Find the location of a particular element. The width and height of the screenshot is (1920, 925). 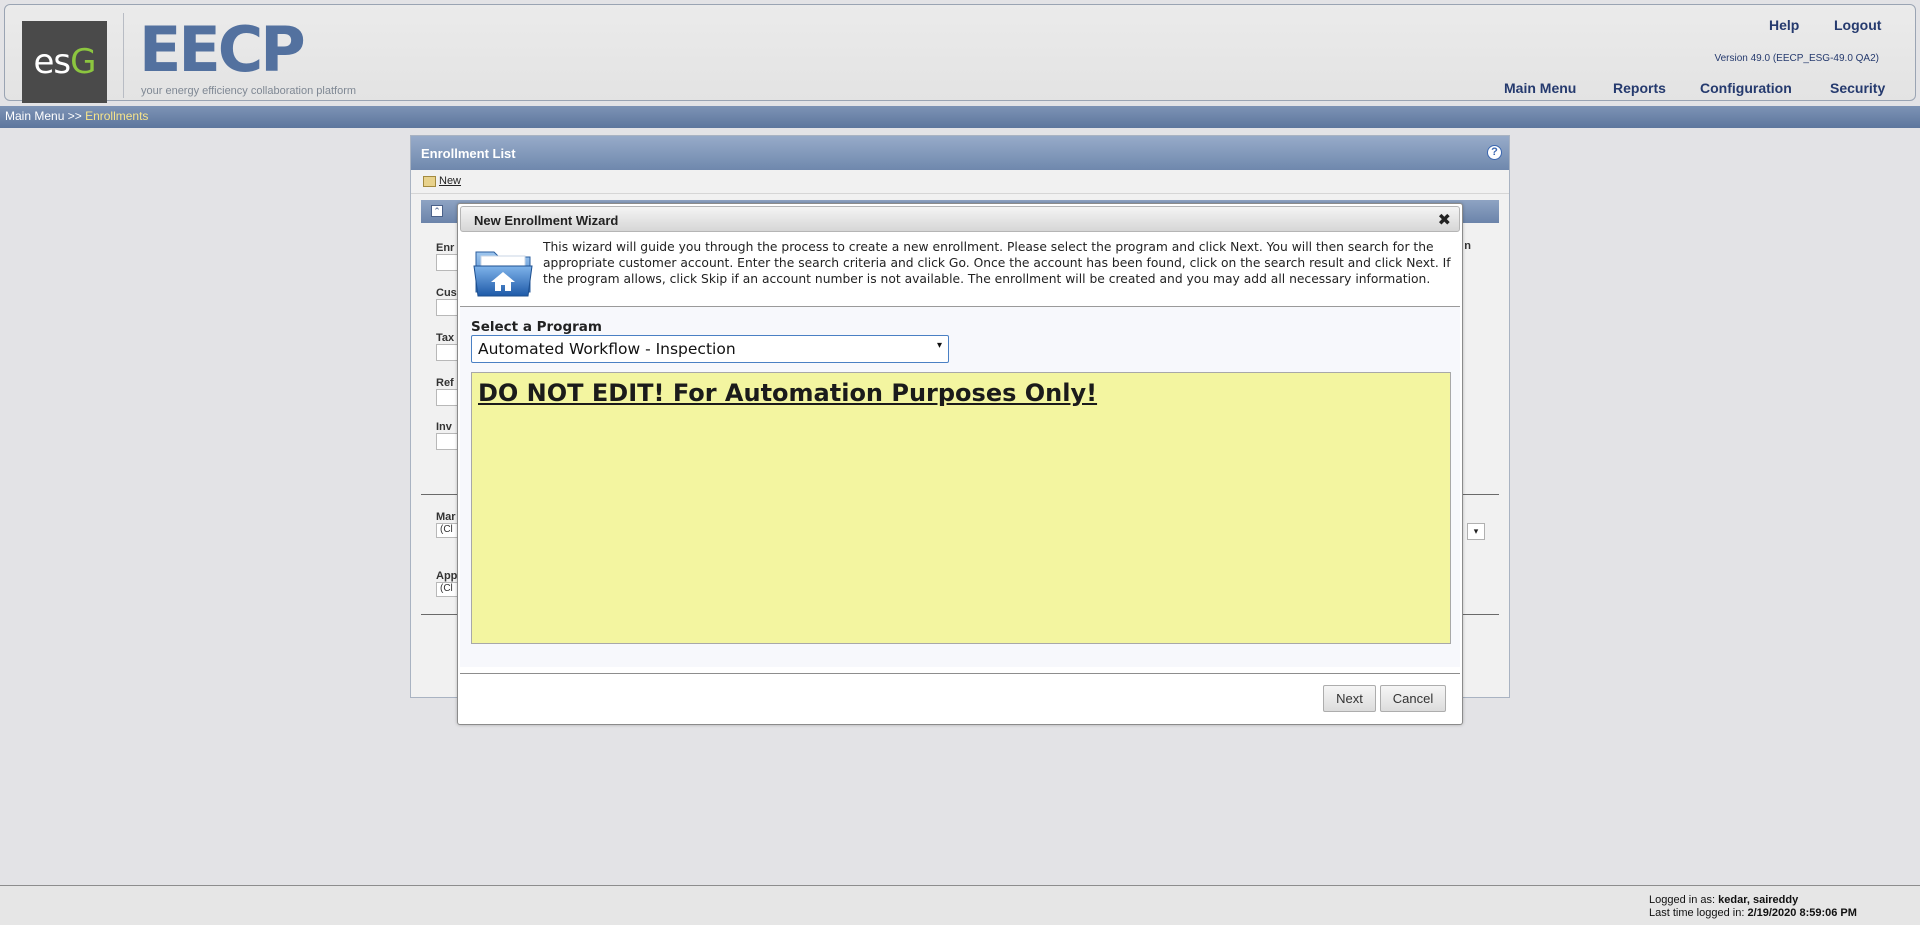

last-login-value: 2/19/2020 8:59:06 PM is located at coordinates (1802, 913).